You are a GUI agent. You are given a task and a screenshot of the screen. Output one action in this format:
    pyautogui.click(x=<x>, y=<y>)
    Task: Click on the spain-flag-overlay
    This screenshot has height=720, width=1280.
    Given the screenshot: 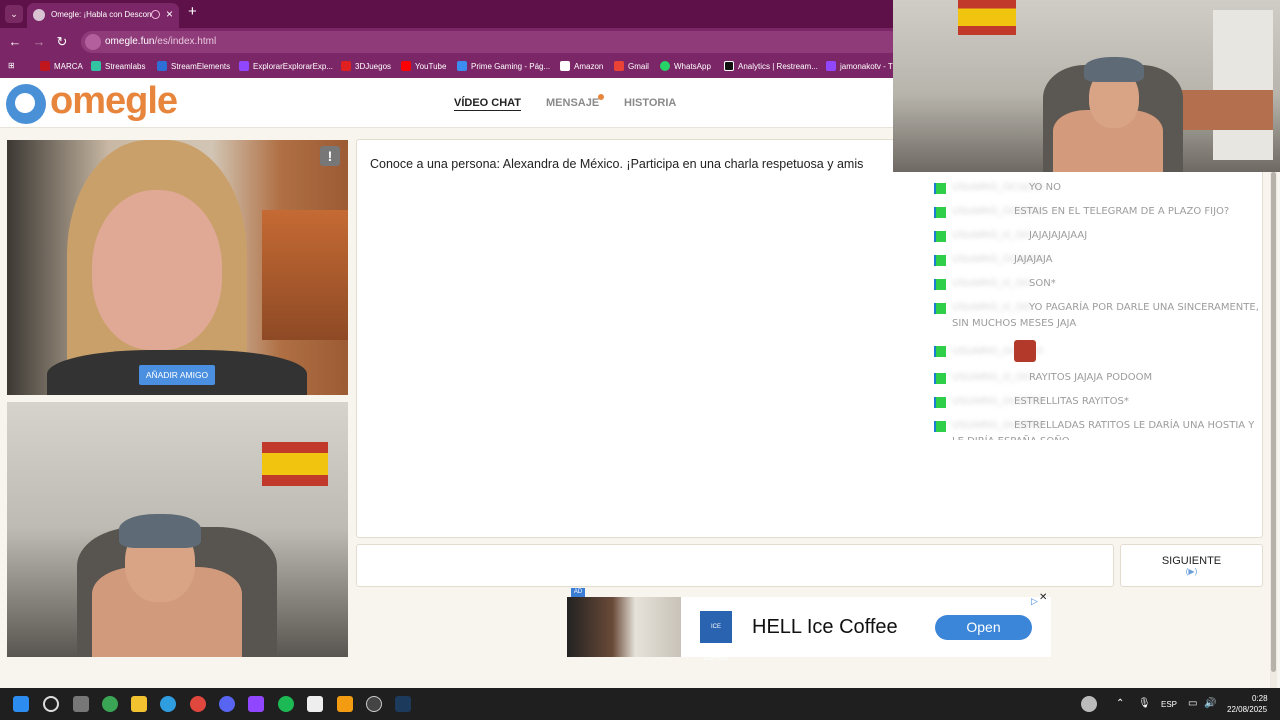 What is the action you would take?
    pyautogui.click(x=987, y=17)
    